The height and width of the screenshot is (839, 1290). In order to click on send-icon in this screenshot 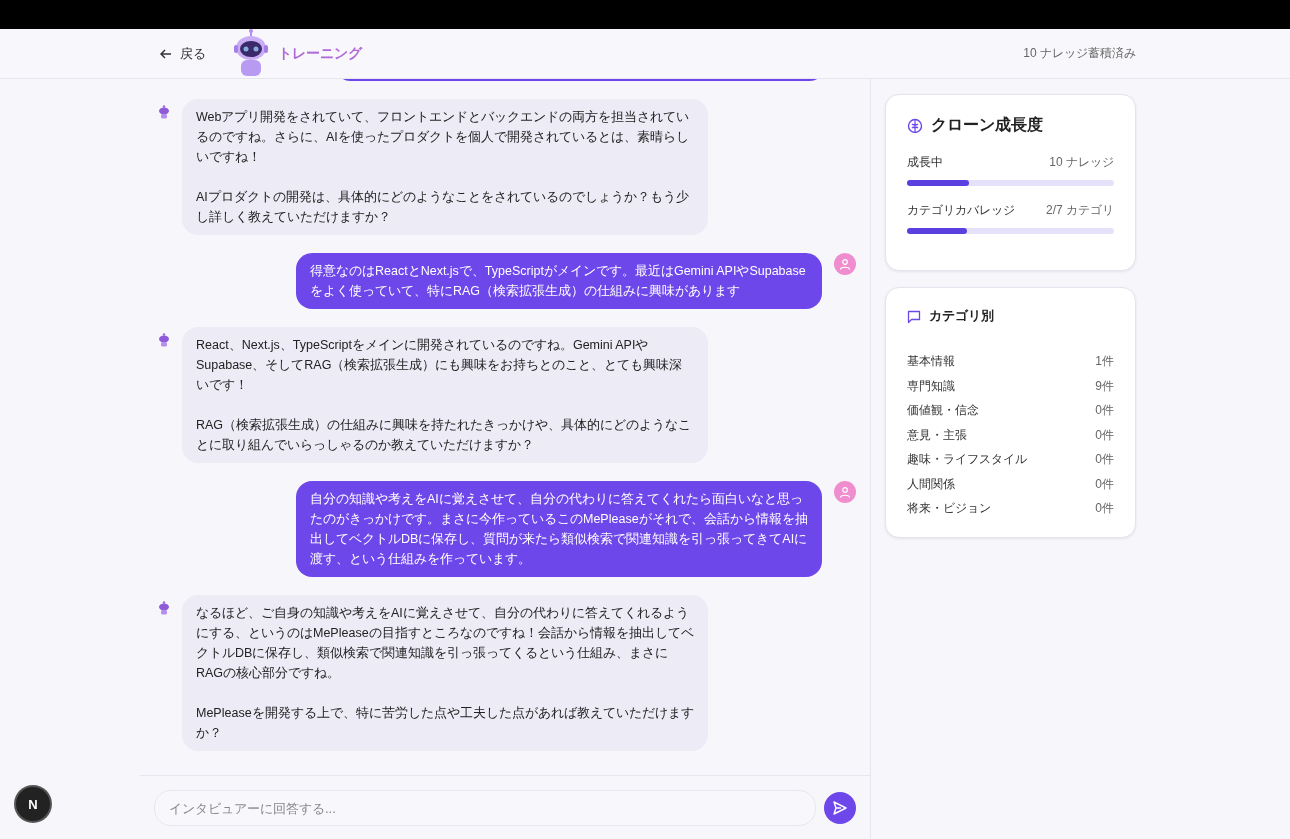, I will do `click(840, 808)`.